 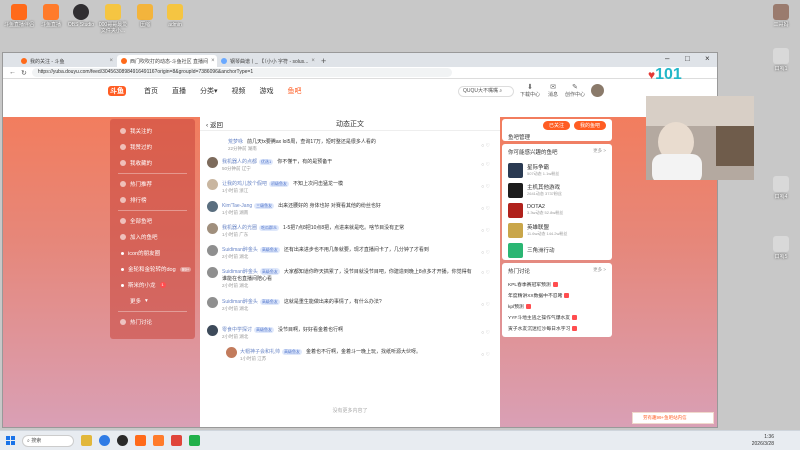 I want to click on desktop-icon: admin, so click(x=175, y=16).